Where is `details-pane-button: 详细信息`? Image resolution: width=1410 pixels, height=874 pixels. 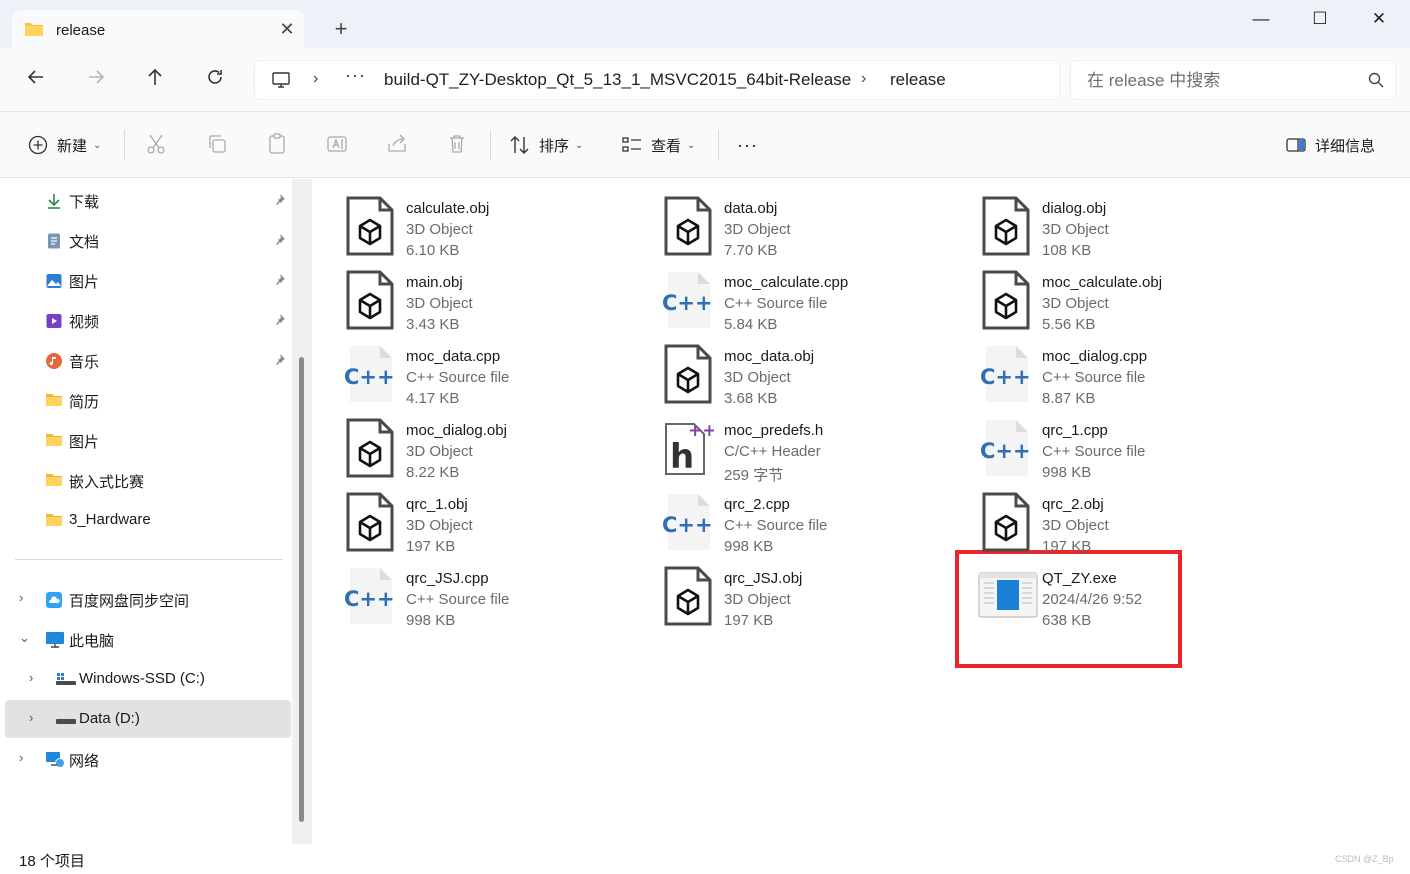
details-pane-button: 详细信息 is located at coordinates (1330, 145).